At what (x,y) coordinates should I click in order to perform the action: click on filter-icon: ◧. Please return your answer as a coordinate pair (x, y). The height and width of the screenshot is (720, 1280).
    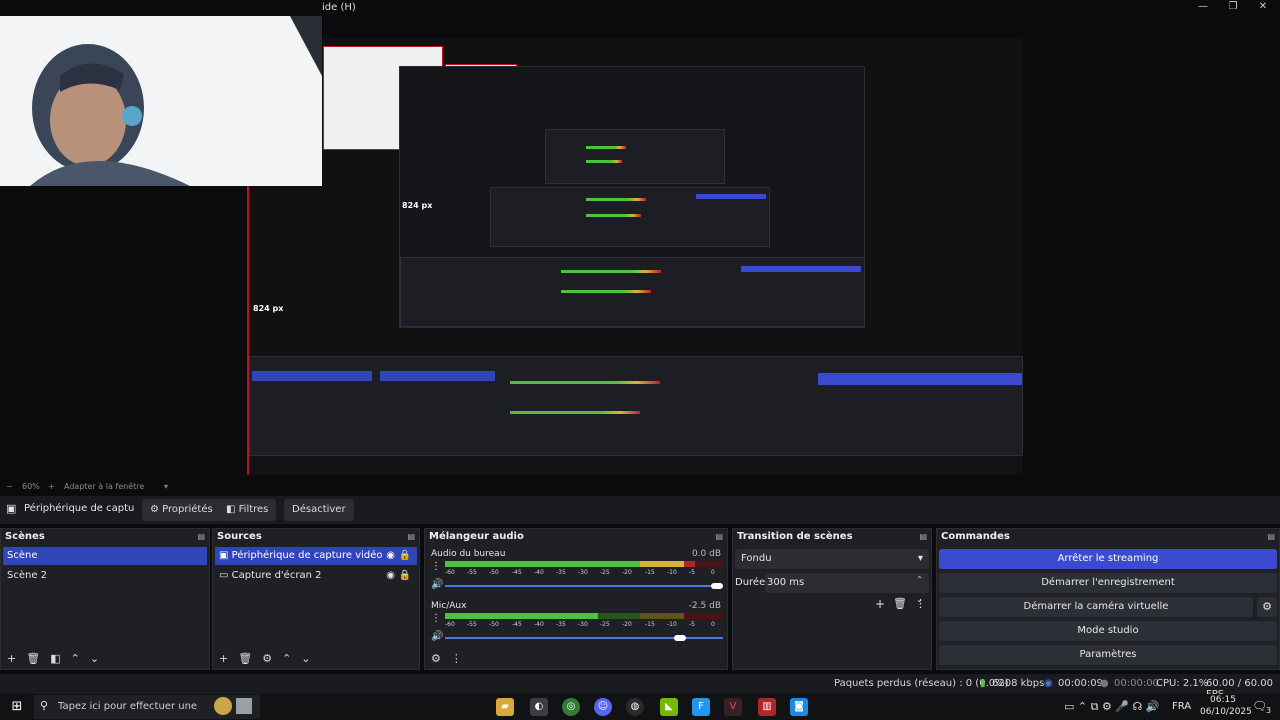
    Looking at the image, I should click on (55, 658).